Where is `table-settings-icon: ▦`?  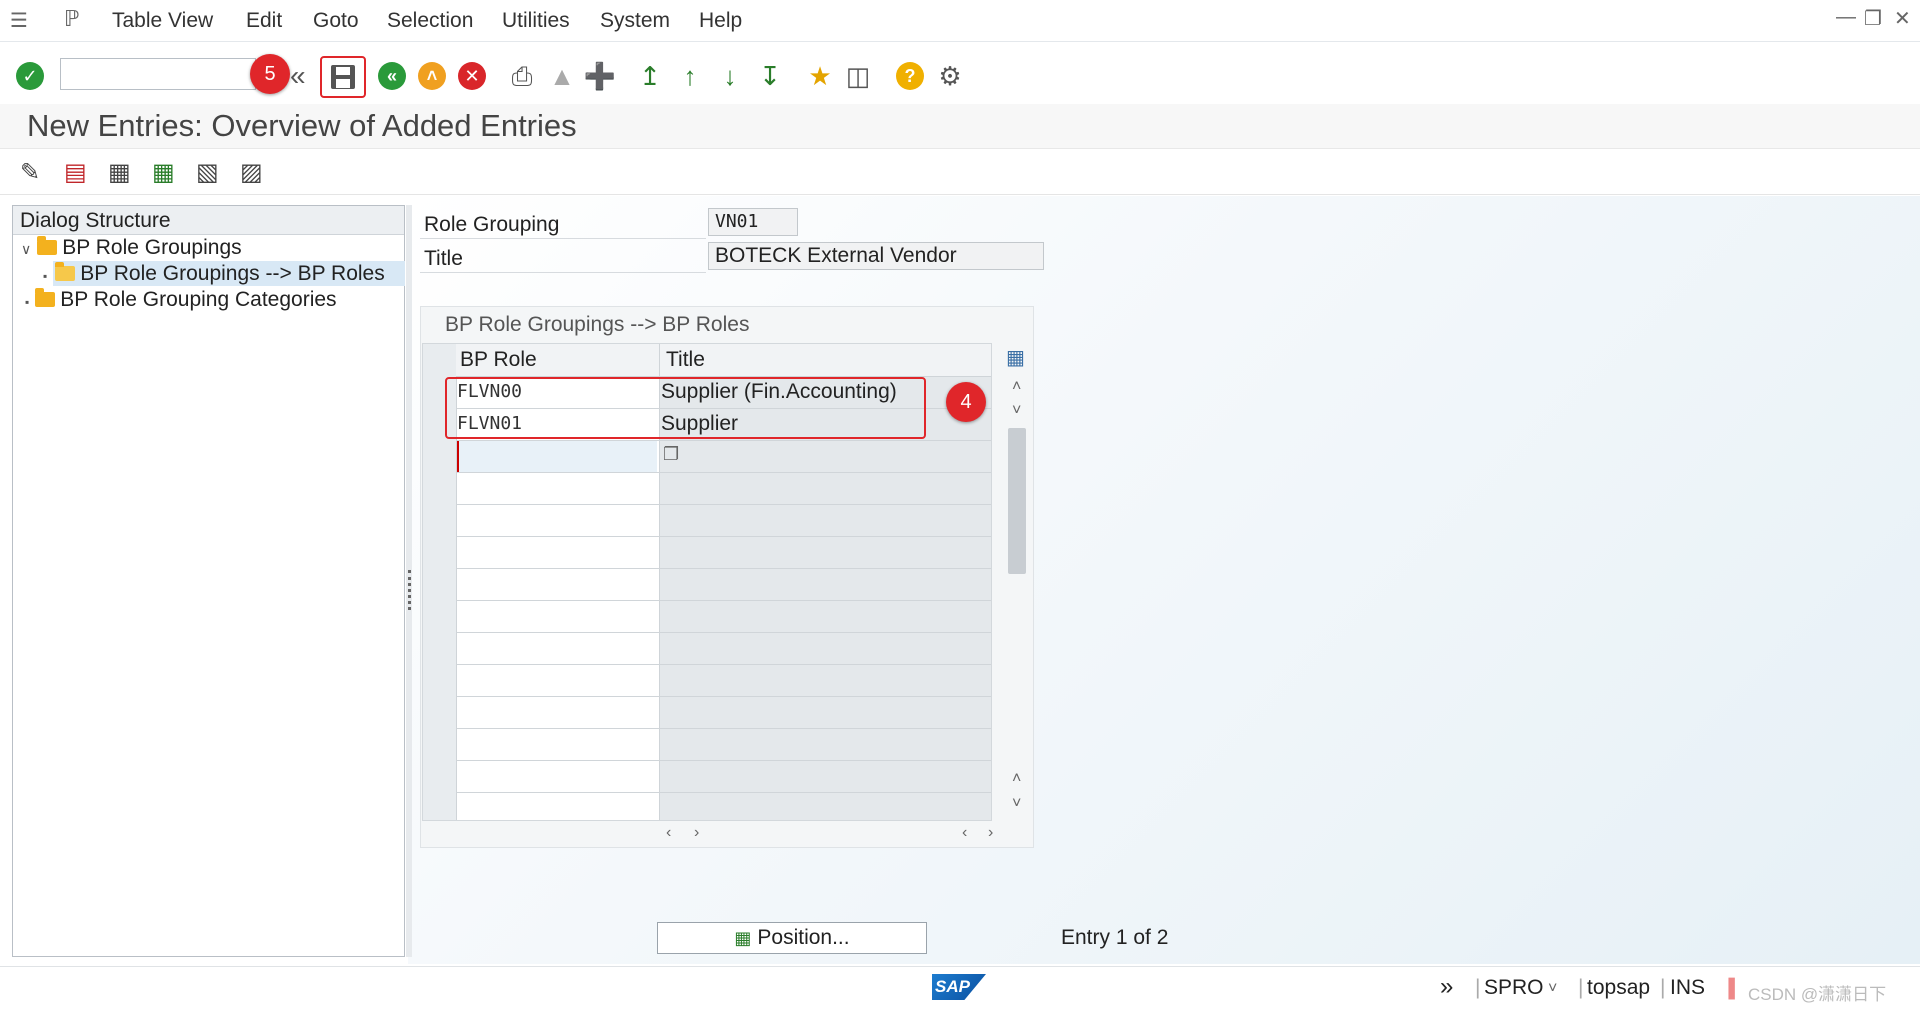 table-settings-icon: ▦ is located at coordinates (1015, 357).